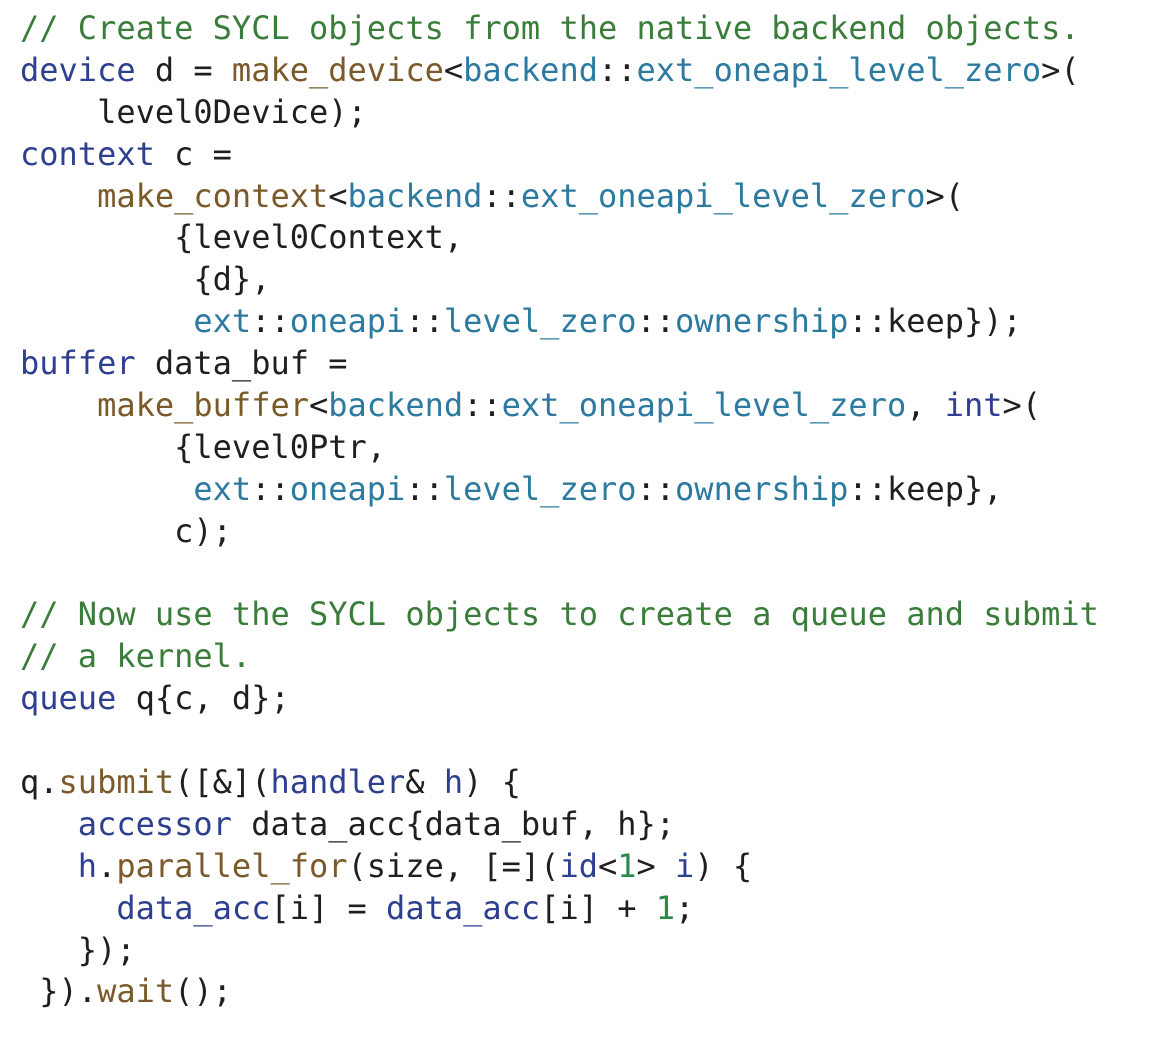 The image size is (1150, 1050). I want to click on code-line: data_acc[i] = data_acc[i] + 1;, so click(559, 909).